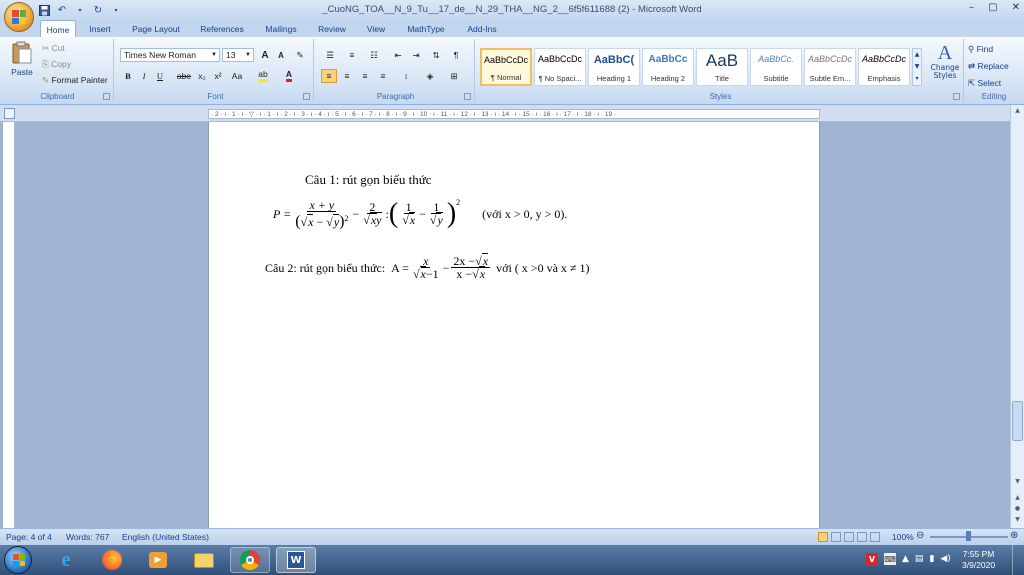 This screenshot has width=1024, height=575. Describe the element at coordinates (18, 560) in the screenshot. I see `start-button` at that location.